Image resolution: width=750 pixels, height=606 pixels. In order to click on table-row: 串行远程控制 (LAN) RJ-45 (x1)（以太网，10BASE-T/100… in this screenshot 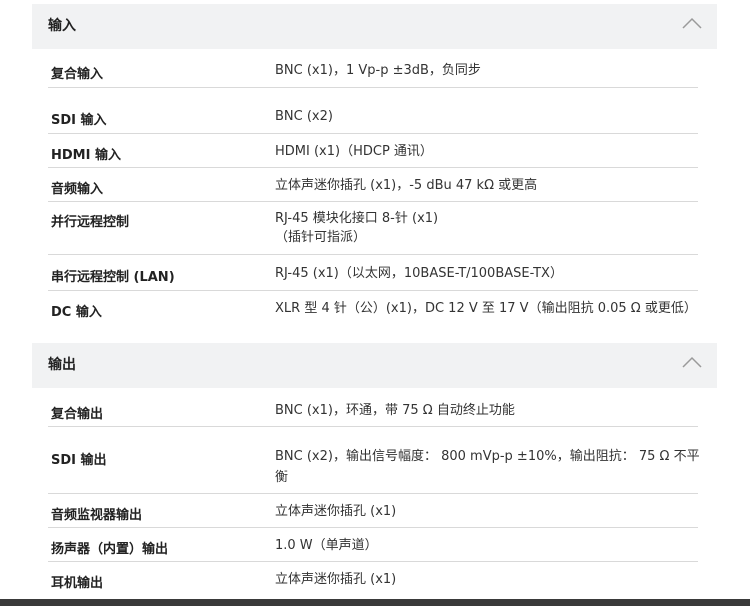, I will do `click(373, 273)`.